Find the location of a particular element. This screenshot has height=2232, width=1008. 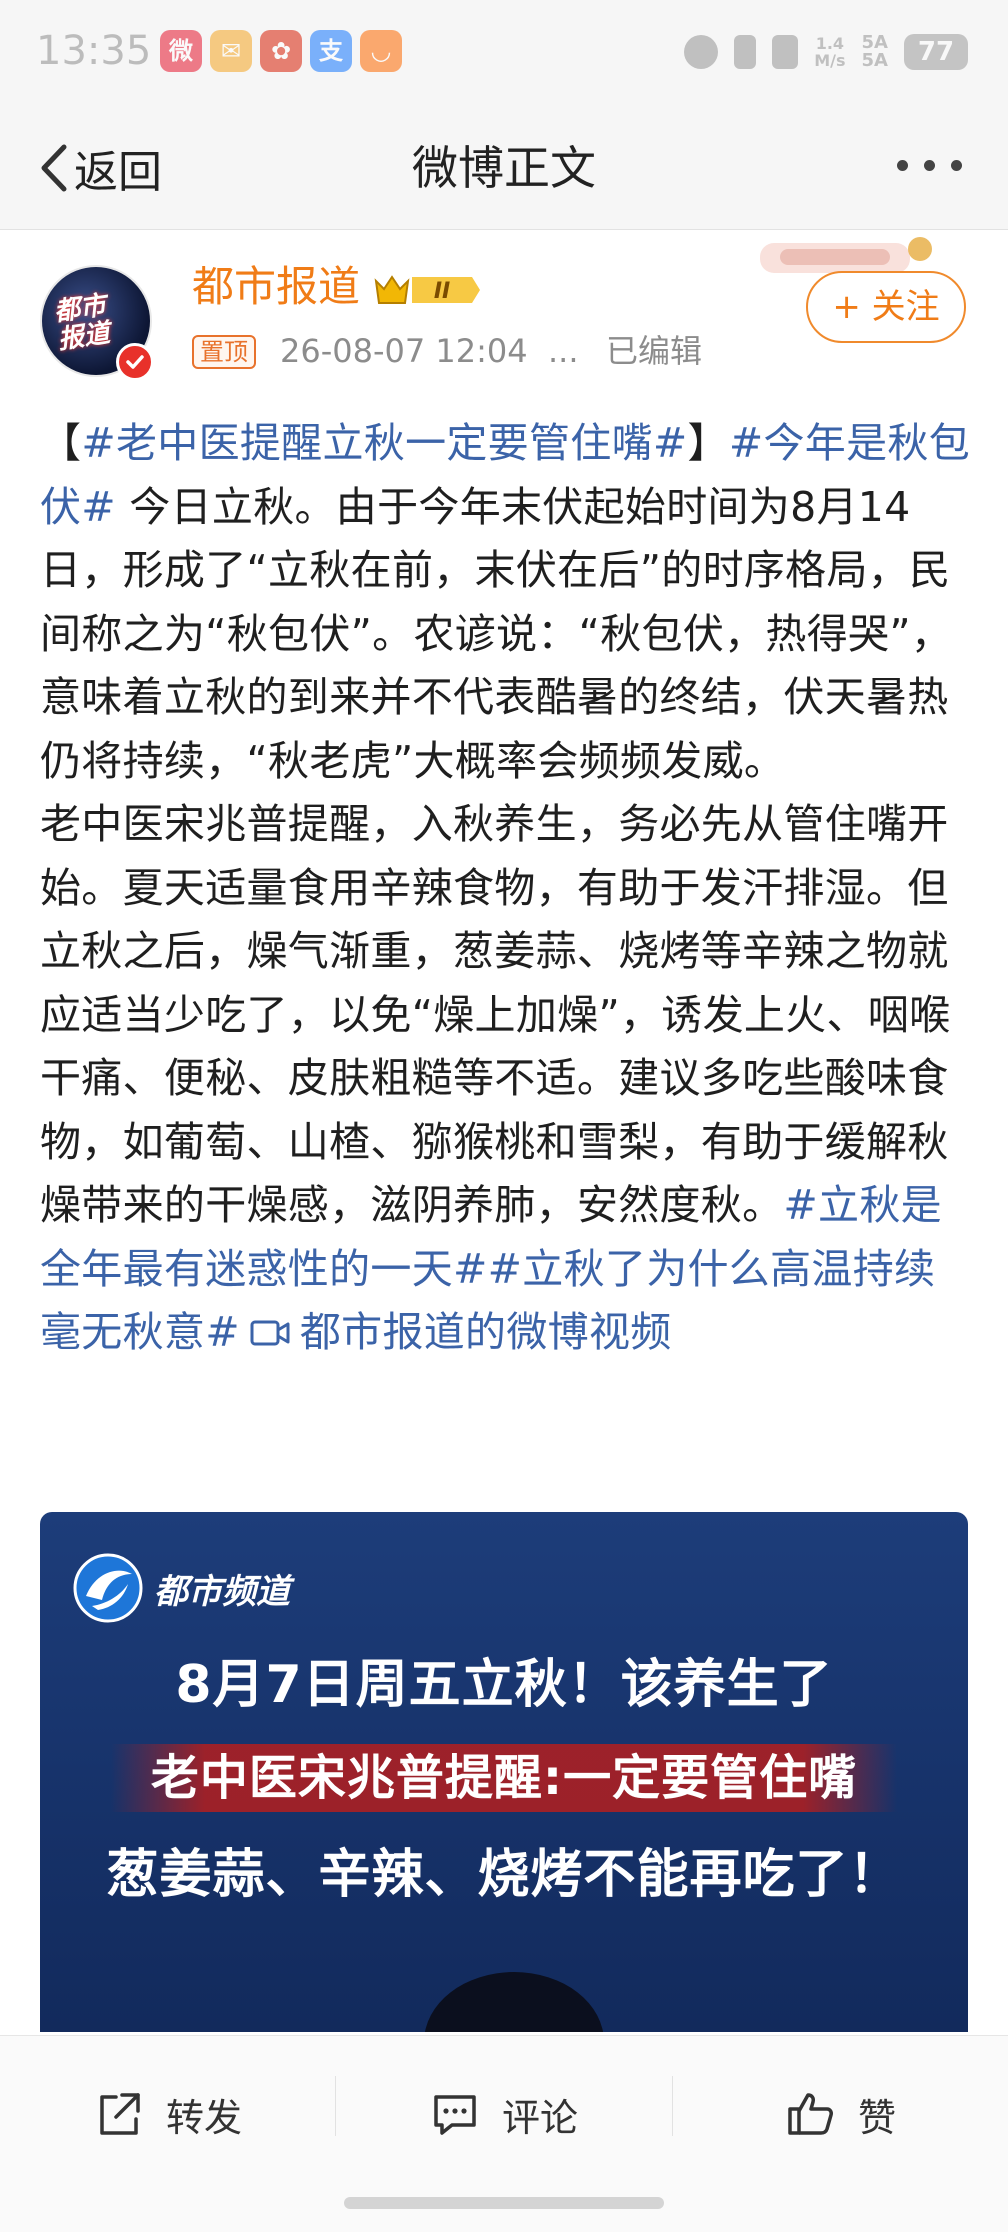

more-options-button is located at coordinates (929, 165).